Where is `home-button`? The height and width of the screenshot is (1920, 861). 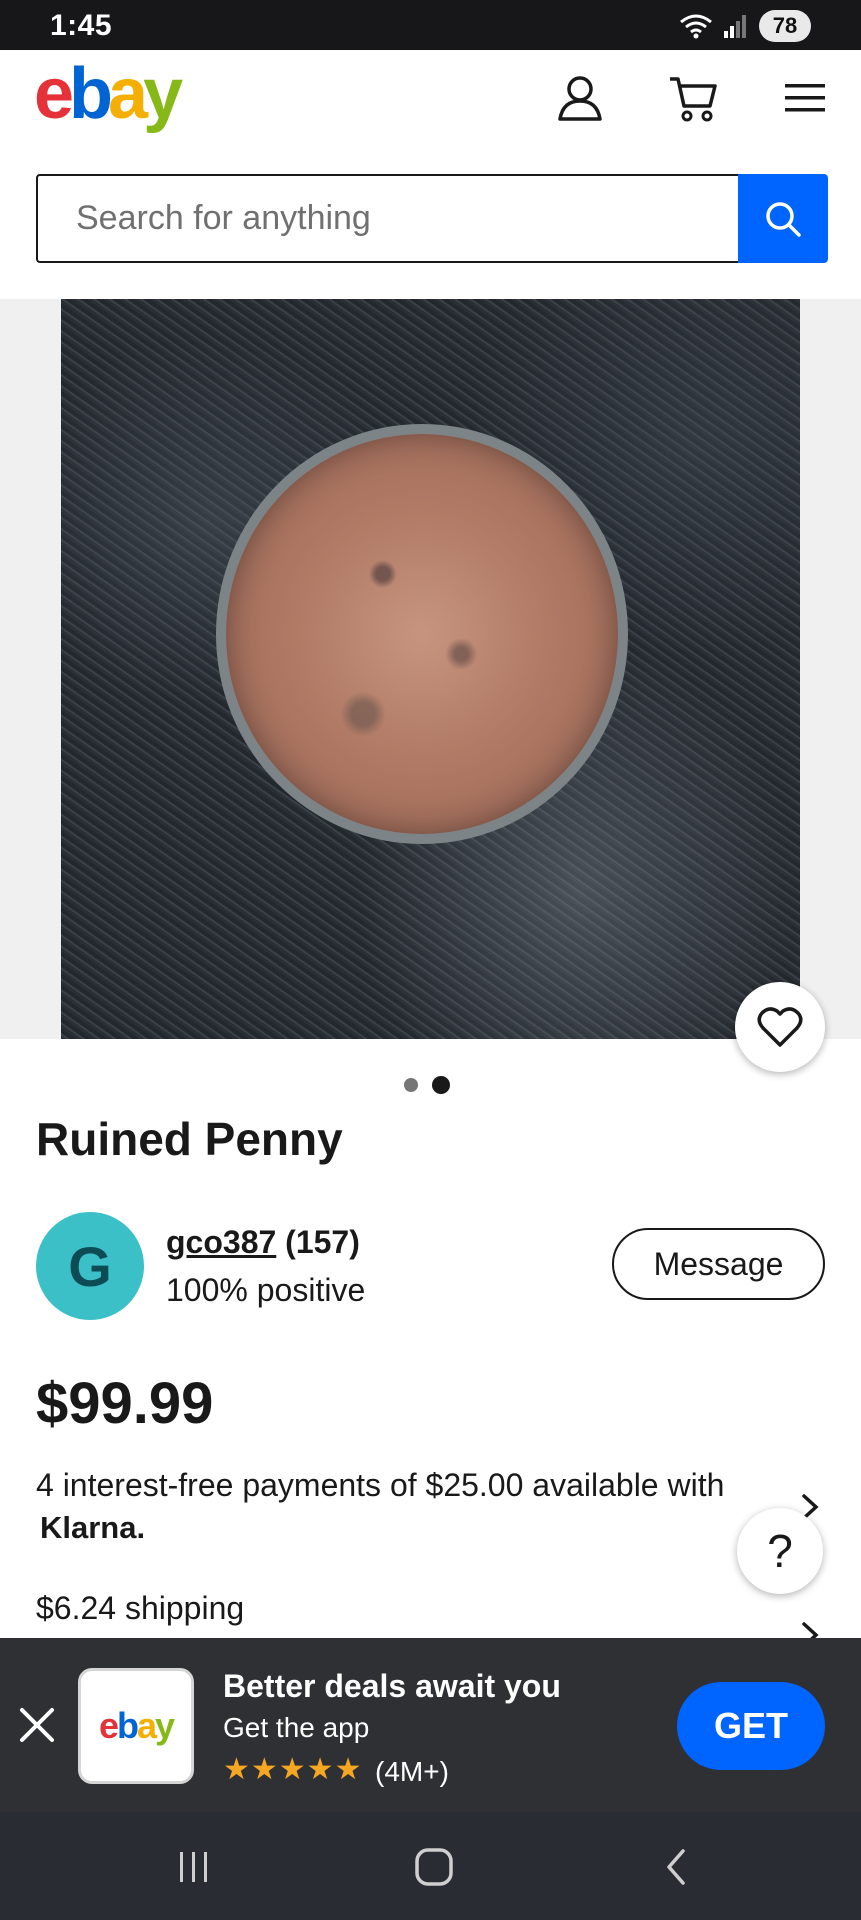
home-button is located at coordinates (434, 1867).